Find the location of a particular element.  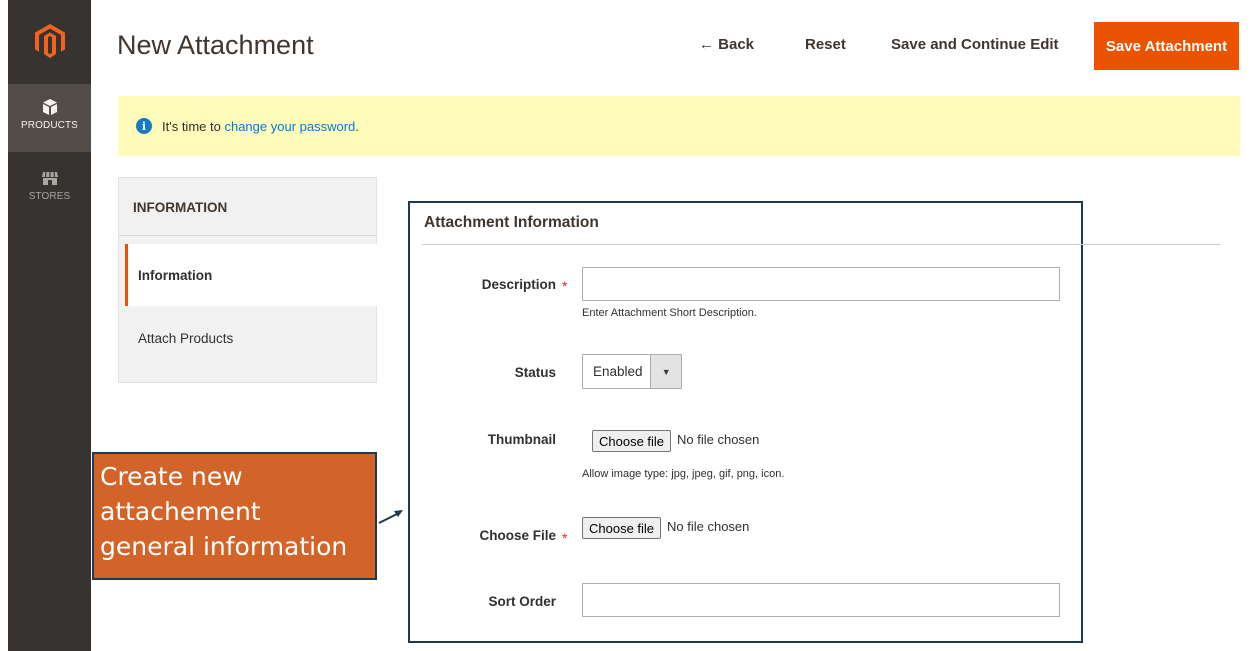

callout-arrow-icon is located at coordinates (390, 517).